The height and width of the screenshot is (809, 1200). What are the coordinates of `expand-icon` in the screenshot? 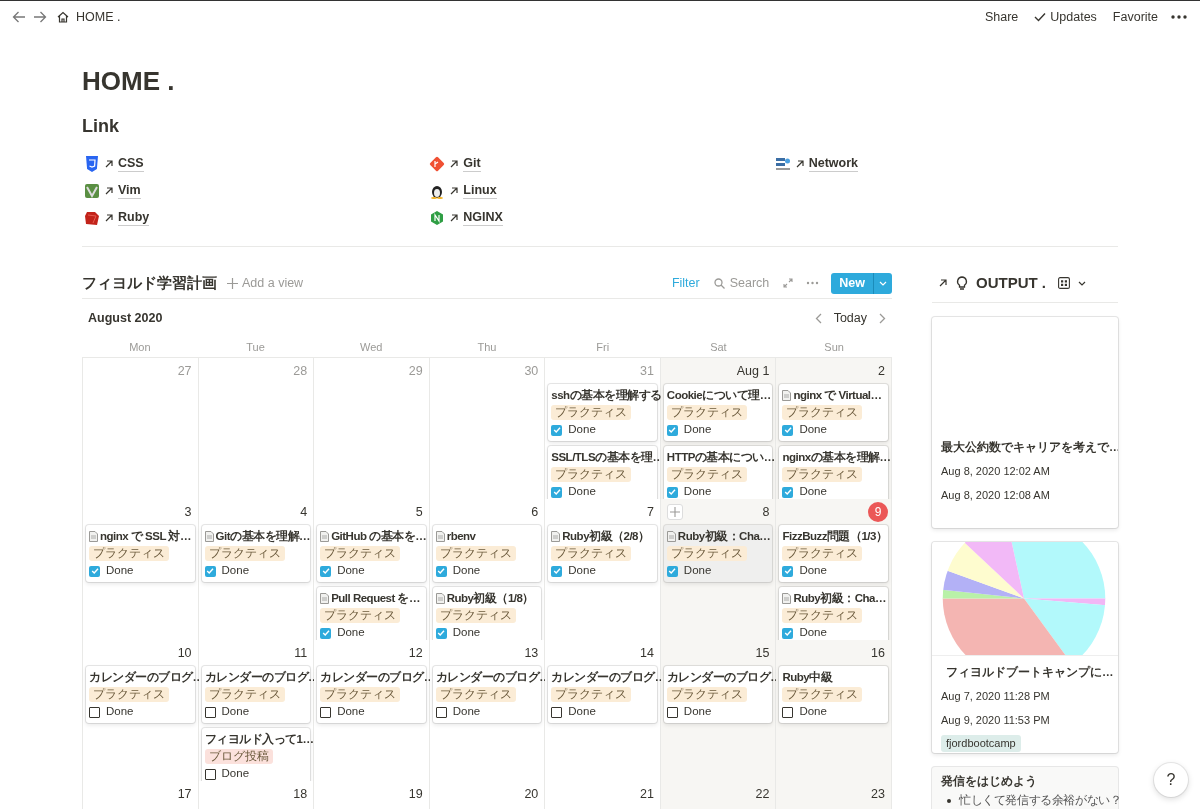 It's located at (788, 283).